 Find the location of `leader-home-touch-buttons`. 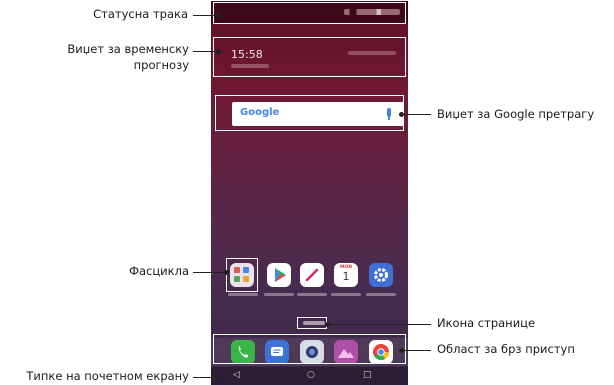

leader-home-touch-buttons is located at coordinates (205, 377).